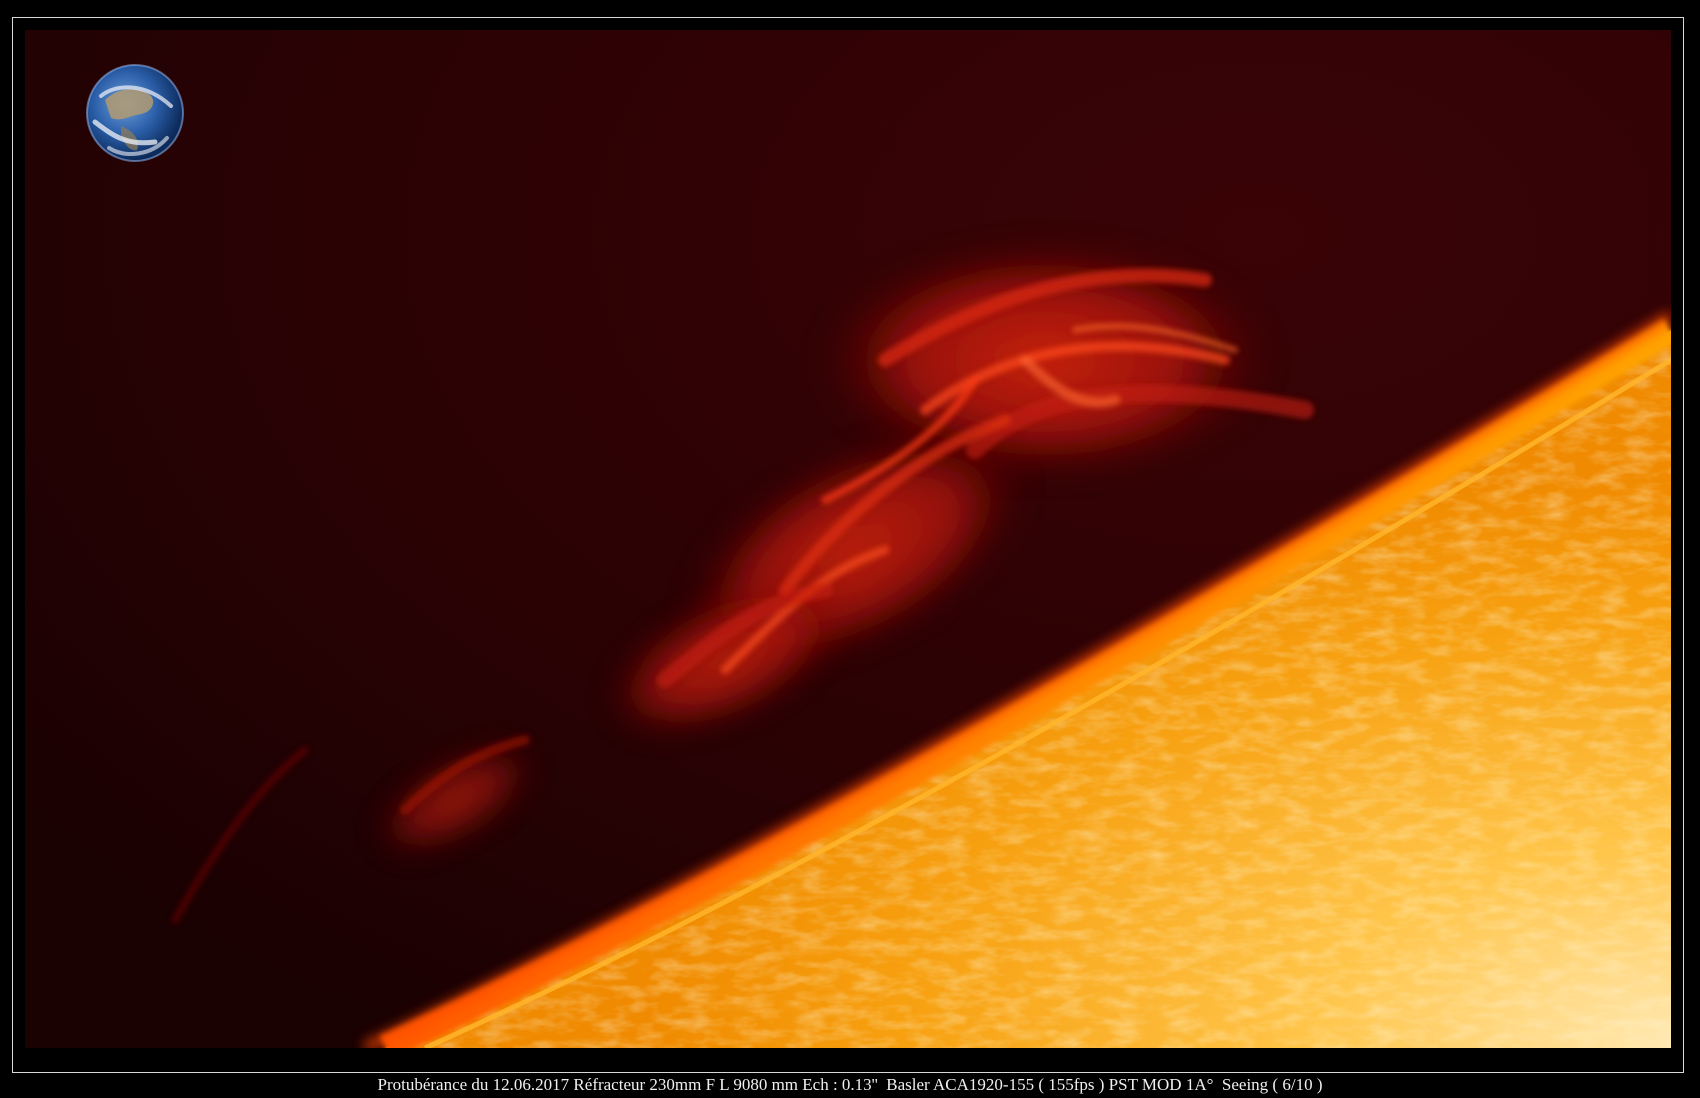  Describe the element at coordinates (135, 113) in the screenshot. I see `earth-scale-globe` at that location.